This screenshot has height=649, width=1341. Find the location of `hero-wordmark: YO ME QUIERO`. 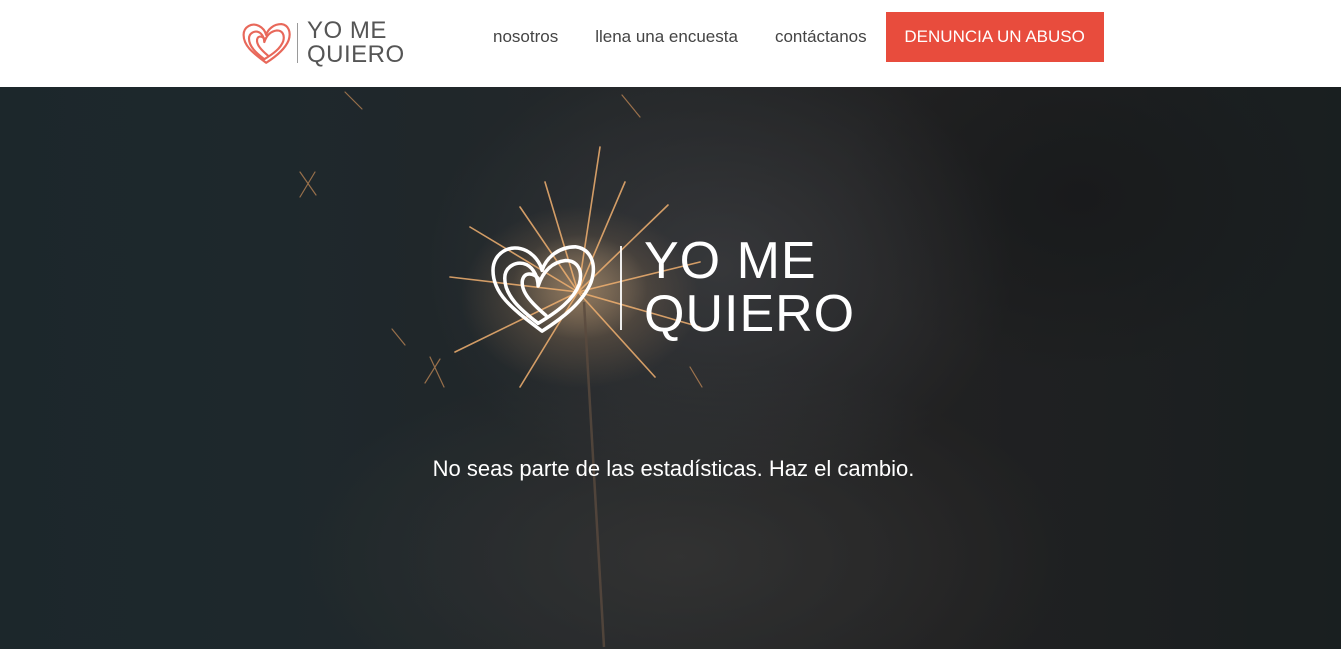

hero-wordmark: YO ME QUIERO is located at coordinates (749, 288).